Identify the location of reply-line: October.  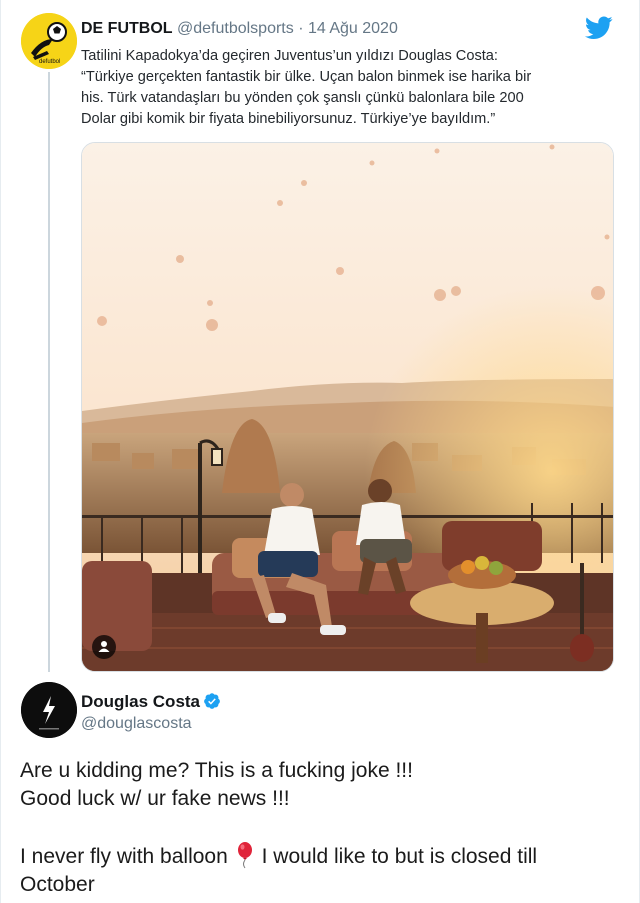
(57, 884).